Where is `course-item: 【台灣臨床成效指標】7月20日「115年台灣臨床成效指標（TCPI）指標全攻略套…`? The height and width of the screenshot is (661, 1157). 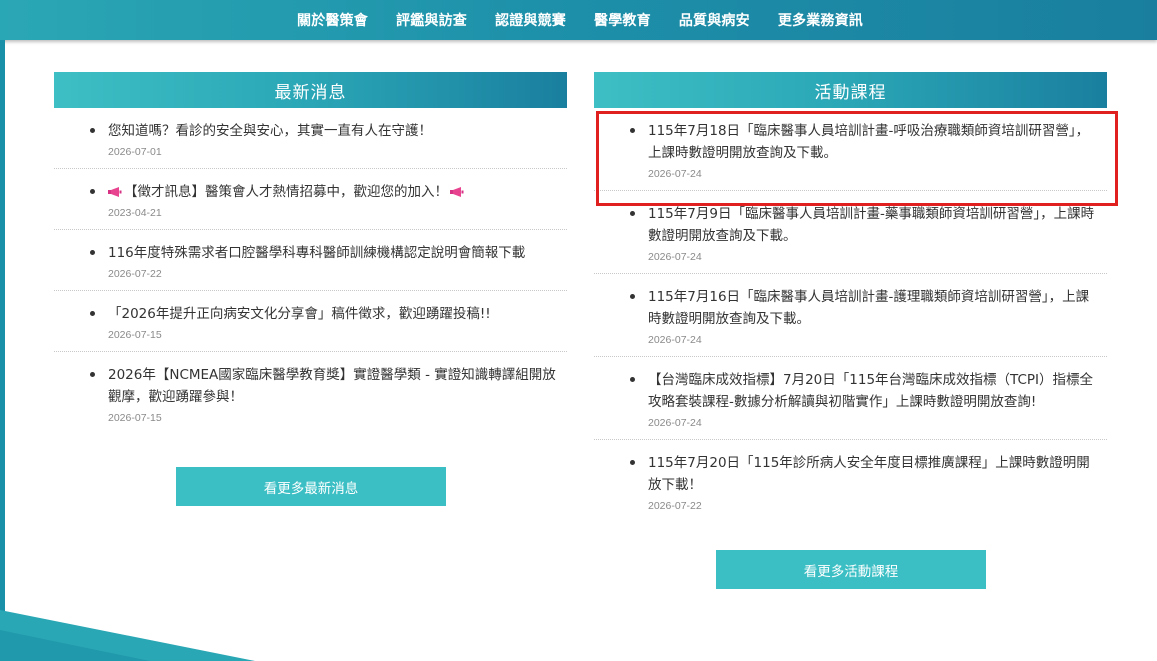 course-item: 【台灣臨床成效指標】7月20日「115年台灣臨床成效指標（TCPI）指標全攻略套… is located at coordinates (850, 398).